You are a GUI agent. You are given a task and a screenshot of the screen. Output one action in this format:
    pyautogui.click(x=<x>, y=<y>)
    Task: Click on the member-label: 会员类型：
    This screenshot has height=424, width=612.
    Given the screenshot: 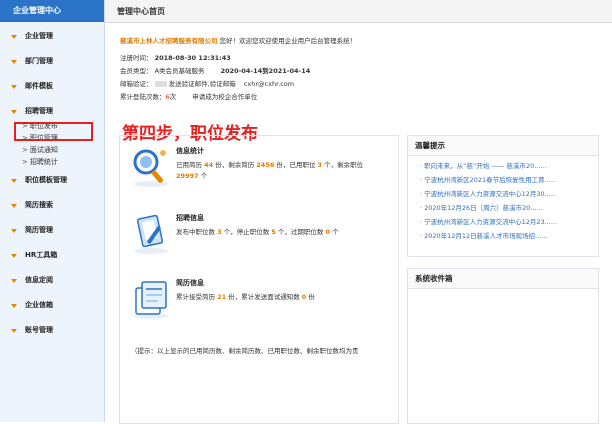 What is the action you would take?
    pyautogui.click(x=136, y=71)
    